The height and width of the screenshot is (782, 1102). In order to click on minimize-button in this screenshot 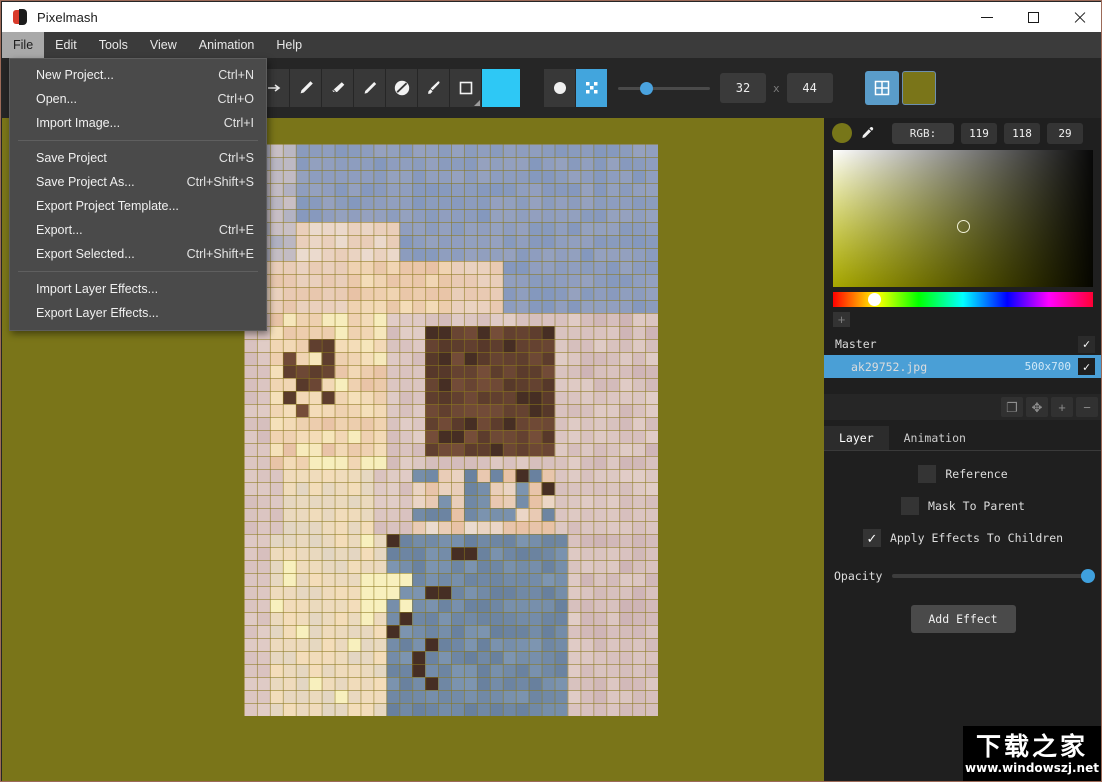, I will do `click(987, 17)`.